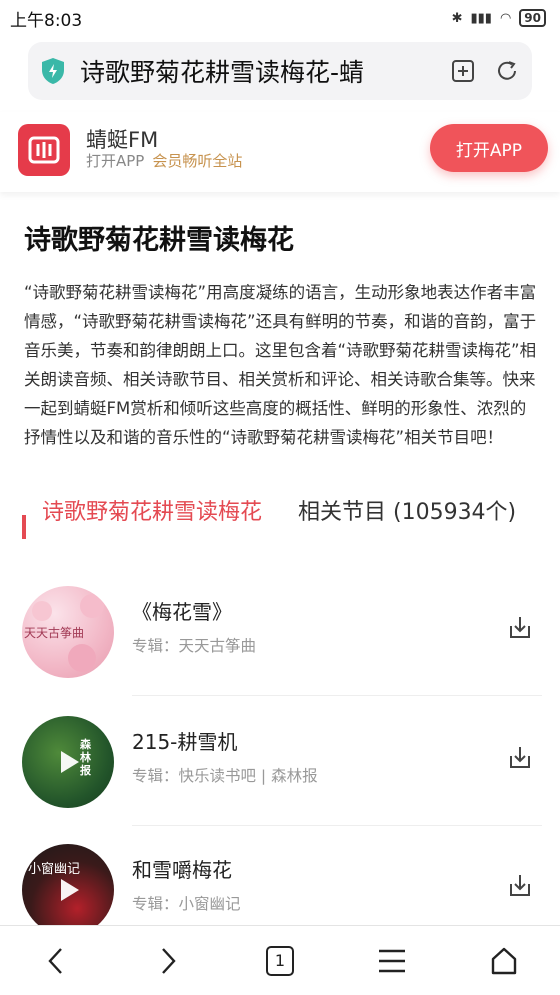 The width and height of the screenshot is (560, 995). I want to click on program-album: 专辑：天天古筝曲, so click(194, 645).